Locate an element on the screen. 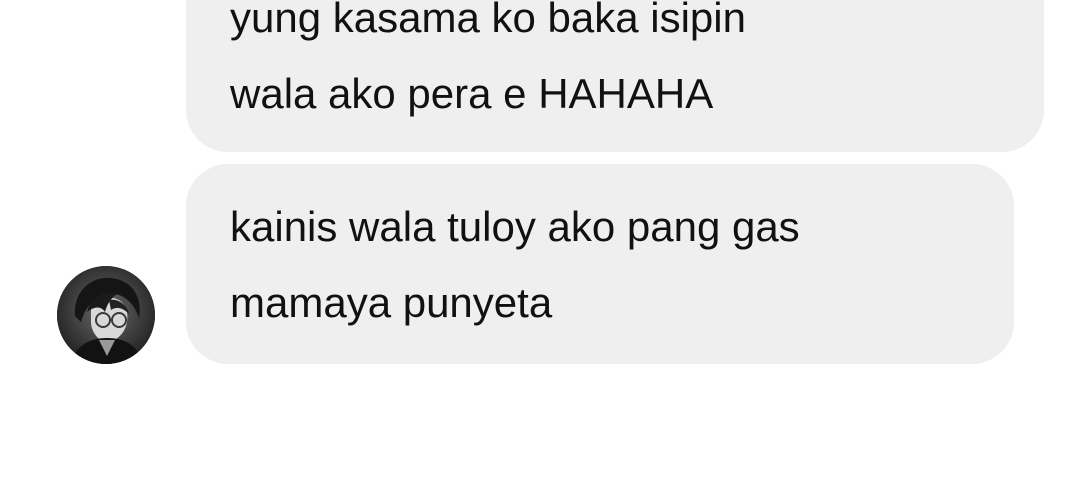 The width and height of the screenshot is (1079, 496). message-line: kainis wala tuloy ako pang gas is located at coordinates (515, 226).